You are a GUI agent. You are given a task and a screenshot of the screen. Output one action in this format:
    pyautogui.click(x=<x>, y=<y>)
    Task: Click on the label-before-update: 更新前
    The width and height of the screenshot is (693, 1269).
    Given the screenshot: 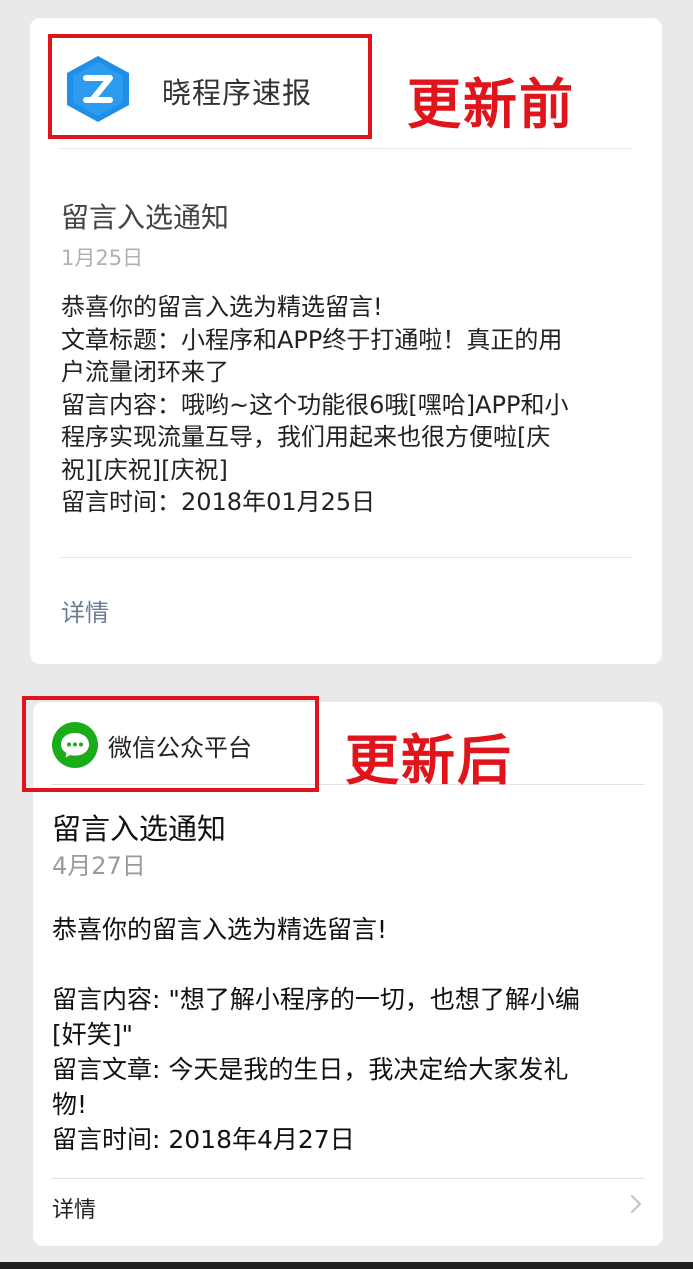 What is the action you would take?
    pyautogui.click(x=491, y=104)
    